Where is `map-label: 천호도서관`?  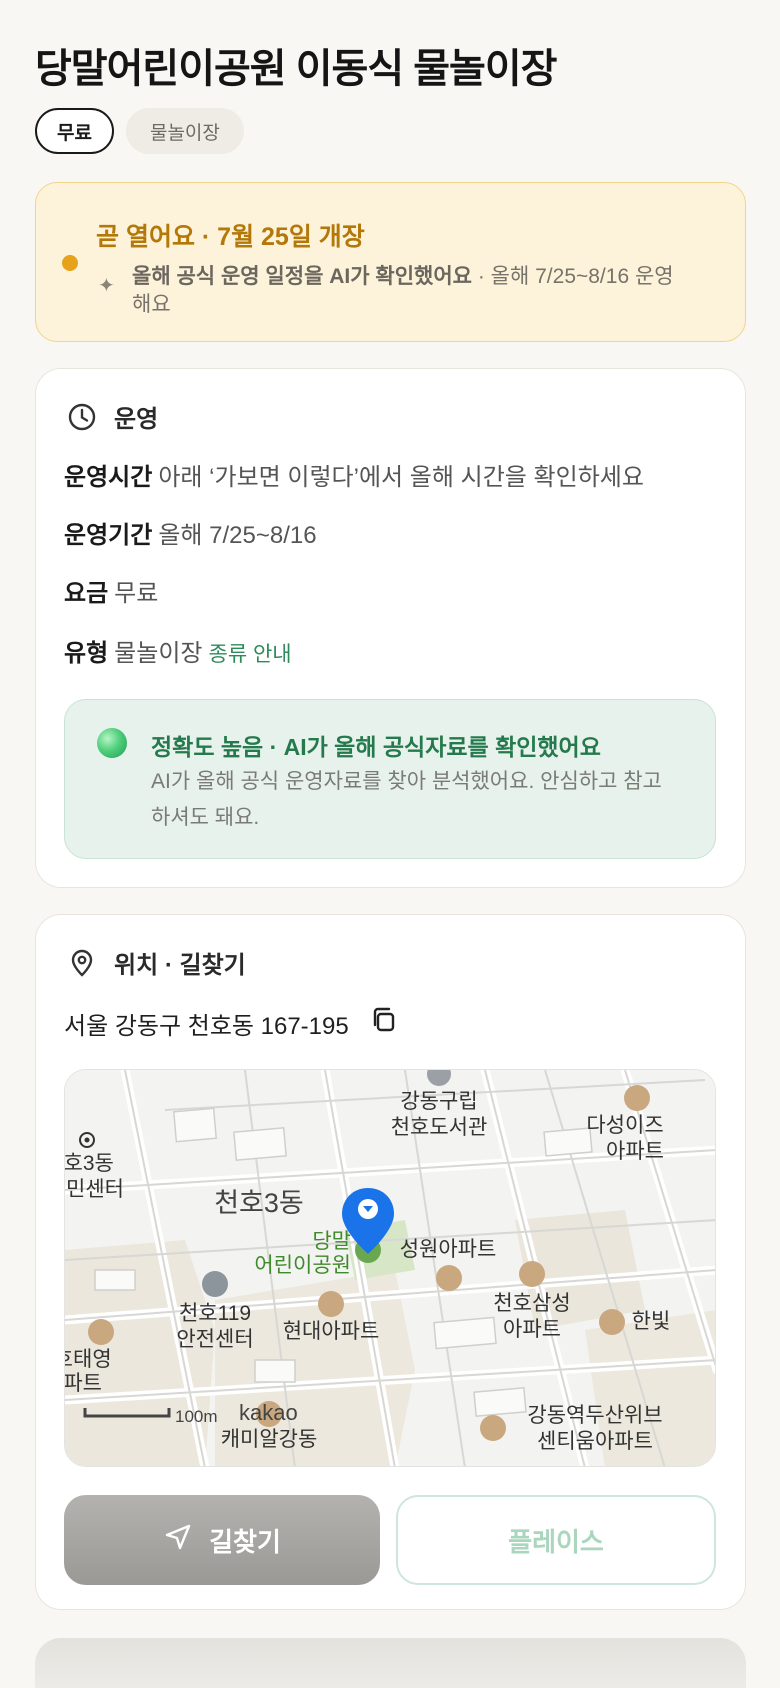
map-label: 천호도서관 is located at coordinates (439, 1127).